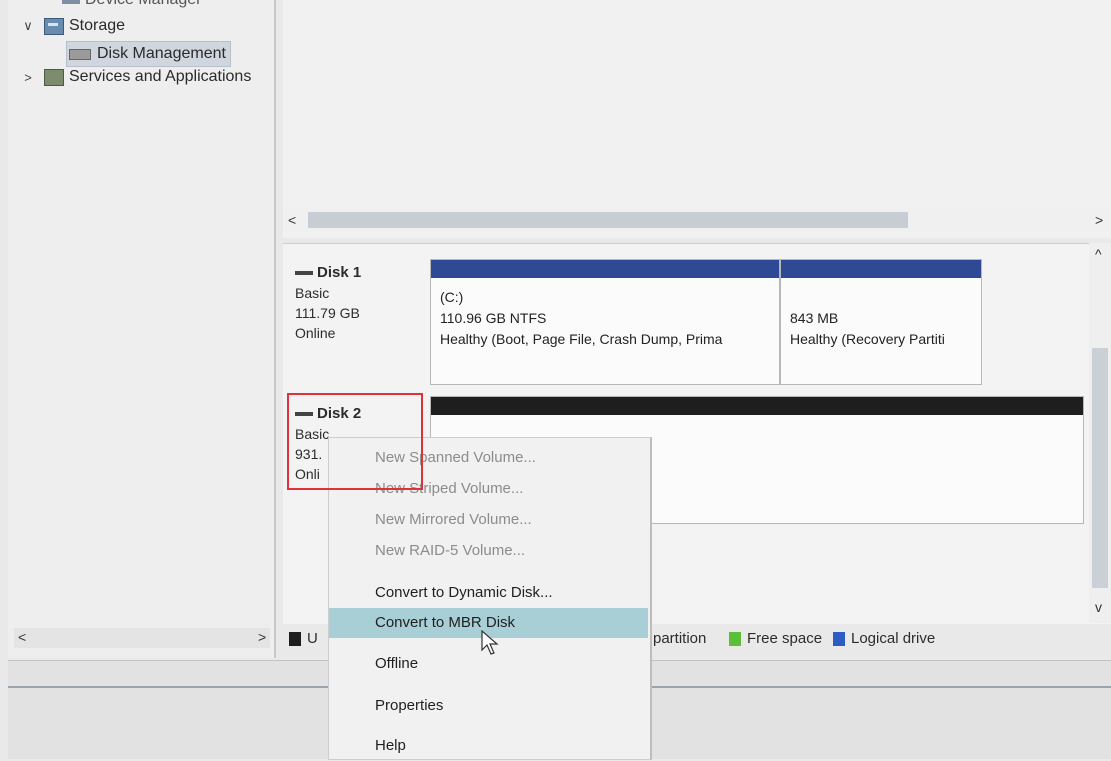  I want to click on scroll-down-icon: v, so click(1098, 607).